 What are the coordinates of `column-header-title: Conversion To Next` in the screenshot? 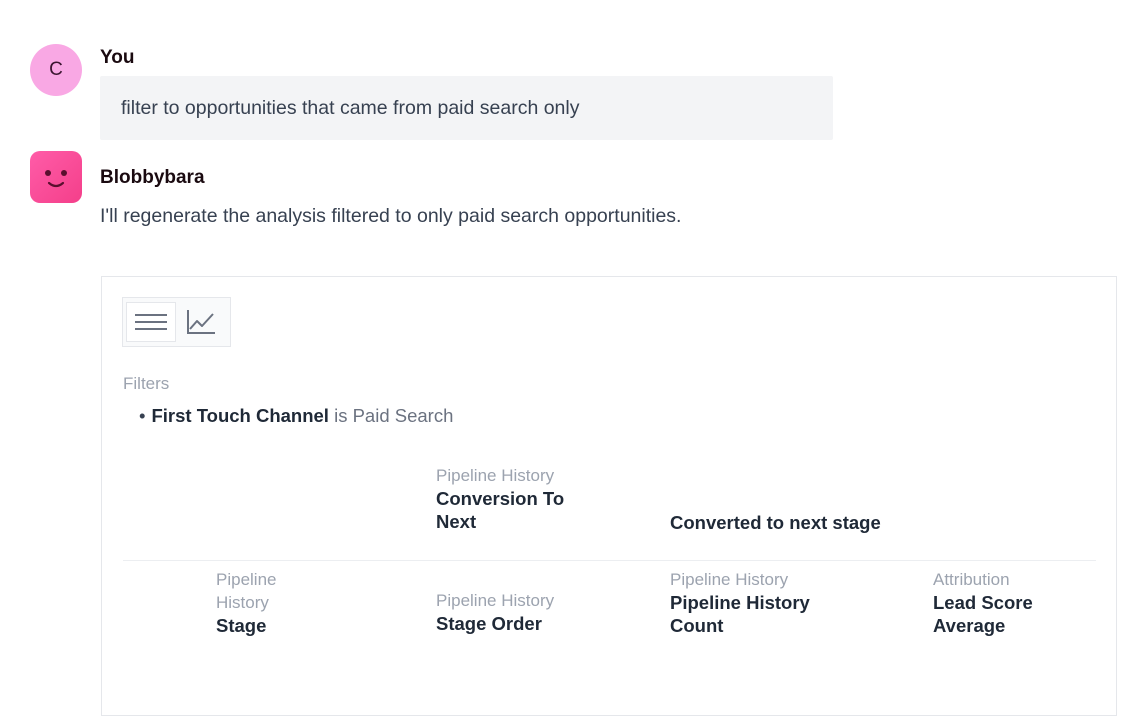 It's located at (500, 510).